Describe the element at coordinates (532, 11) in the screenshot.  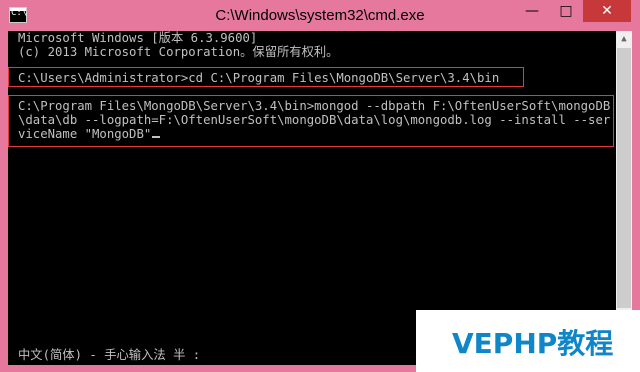
I see `minimize-button: —` at that location.